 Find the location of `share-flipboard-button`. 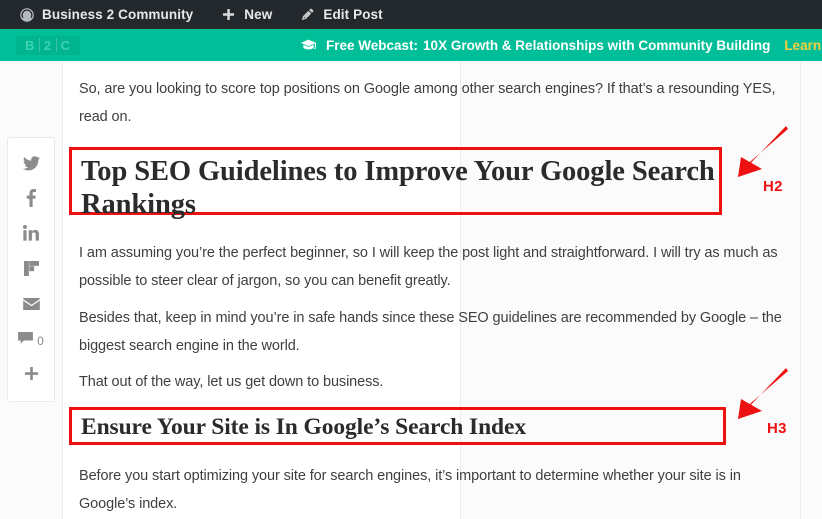

share-flipboard-button is located at coordinates (31, 270).